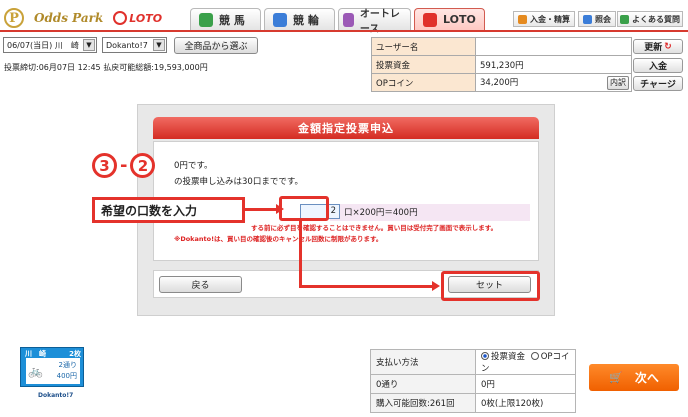  Describe the element at coordinates (366, 286) in the screenshot. I see `set-arrow-horizontal` at that location.